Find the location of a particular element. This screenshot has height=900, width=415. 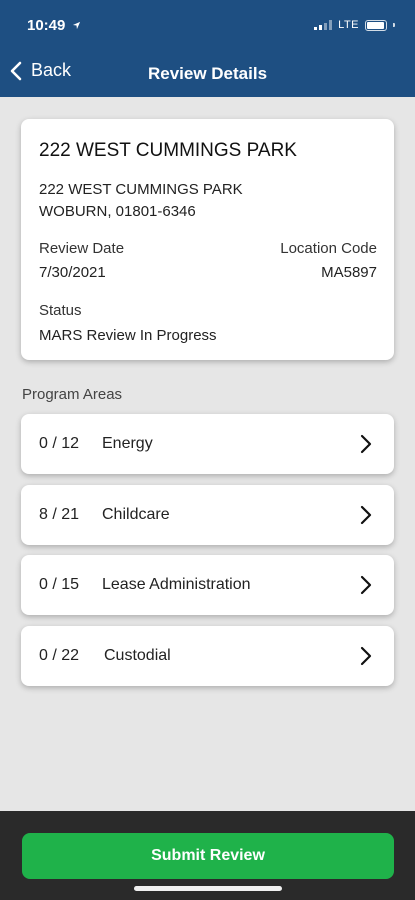

status-value: MARS Review In Progress is located at coordinates (128, 335).